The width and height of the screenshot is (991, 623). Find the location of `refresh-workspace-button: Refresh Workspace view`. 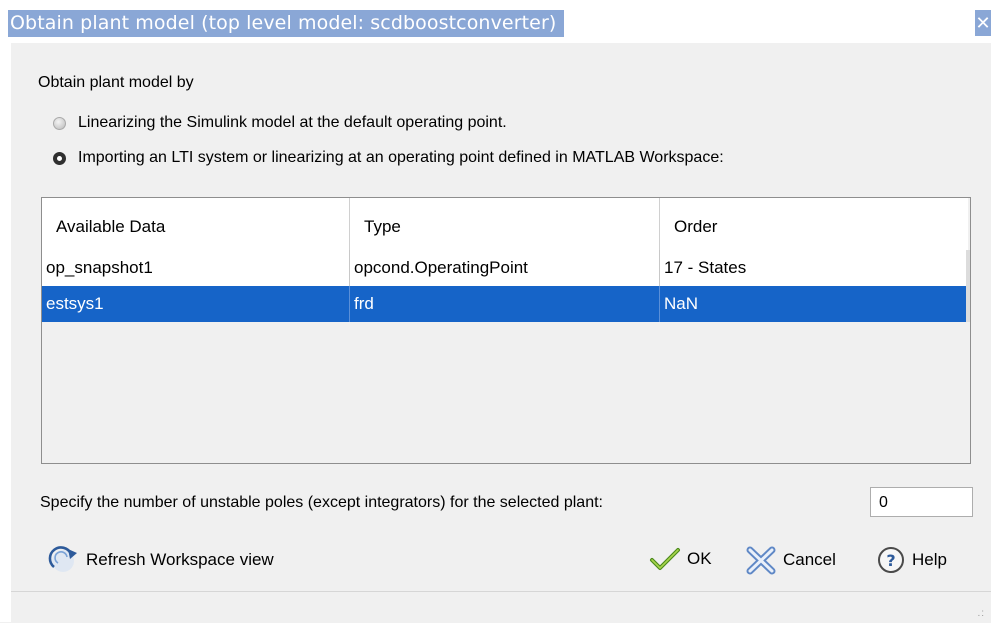

refresh-workspace-button: Refresh Workspace view is located at coordinates (160, 560).